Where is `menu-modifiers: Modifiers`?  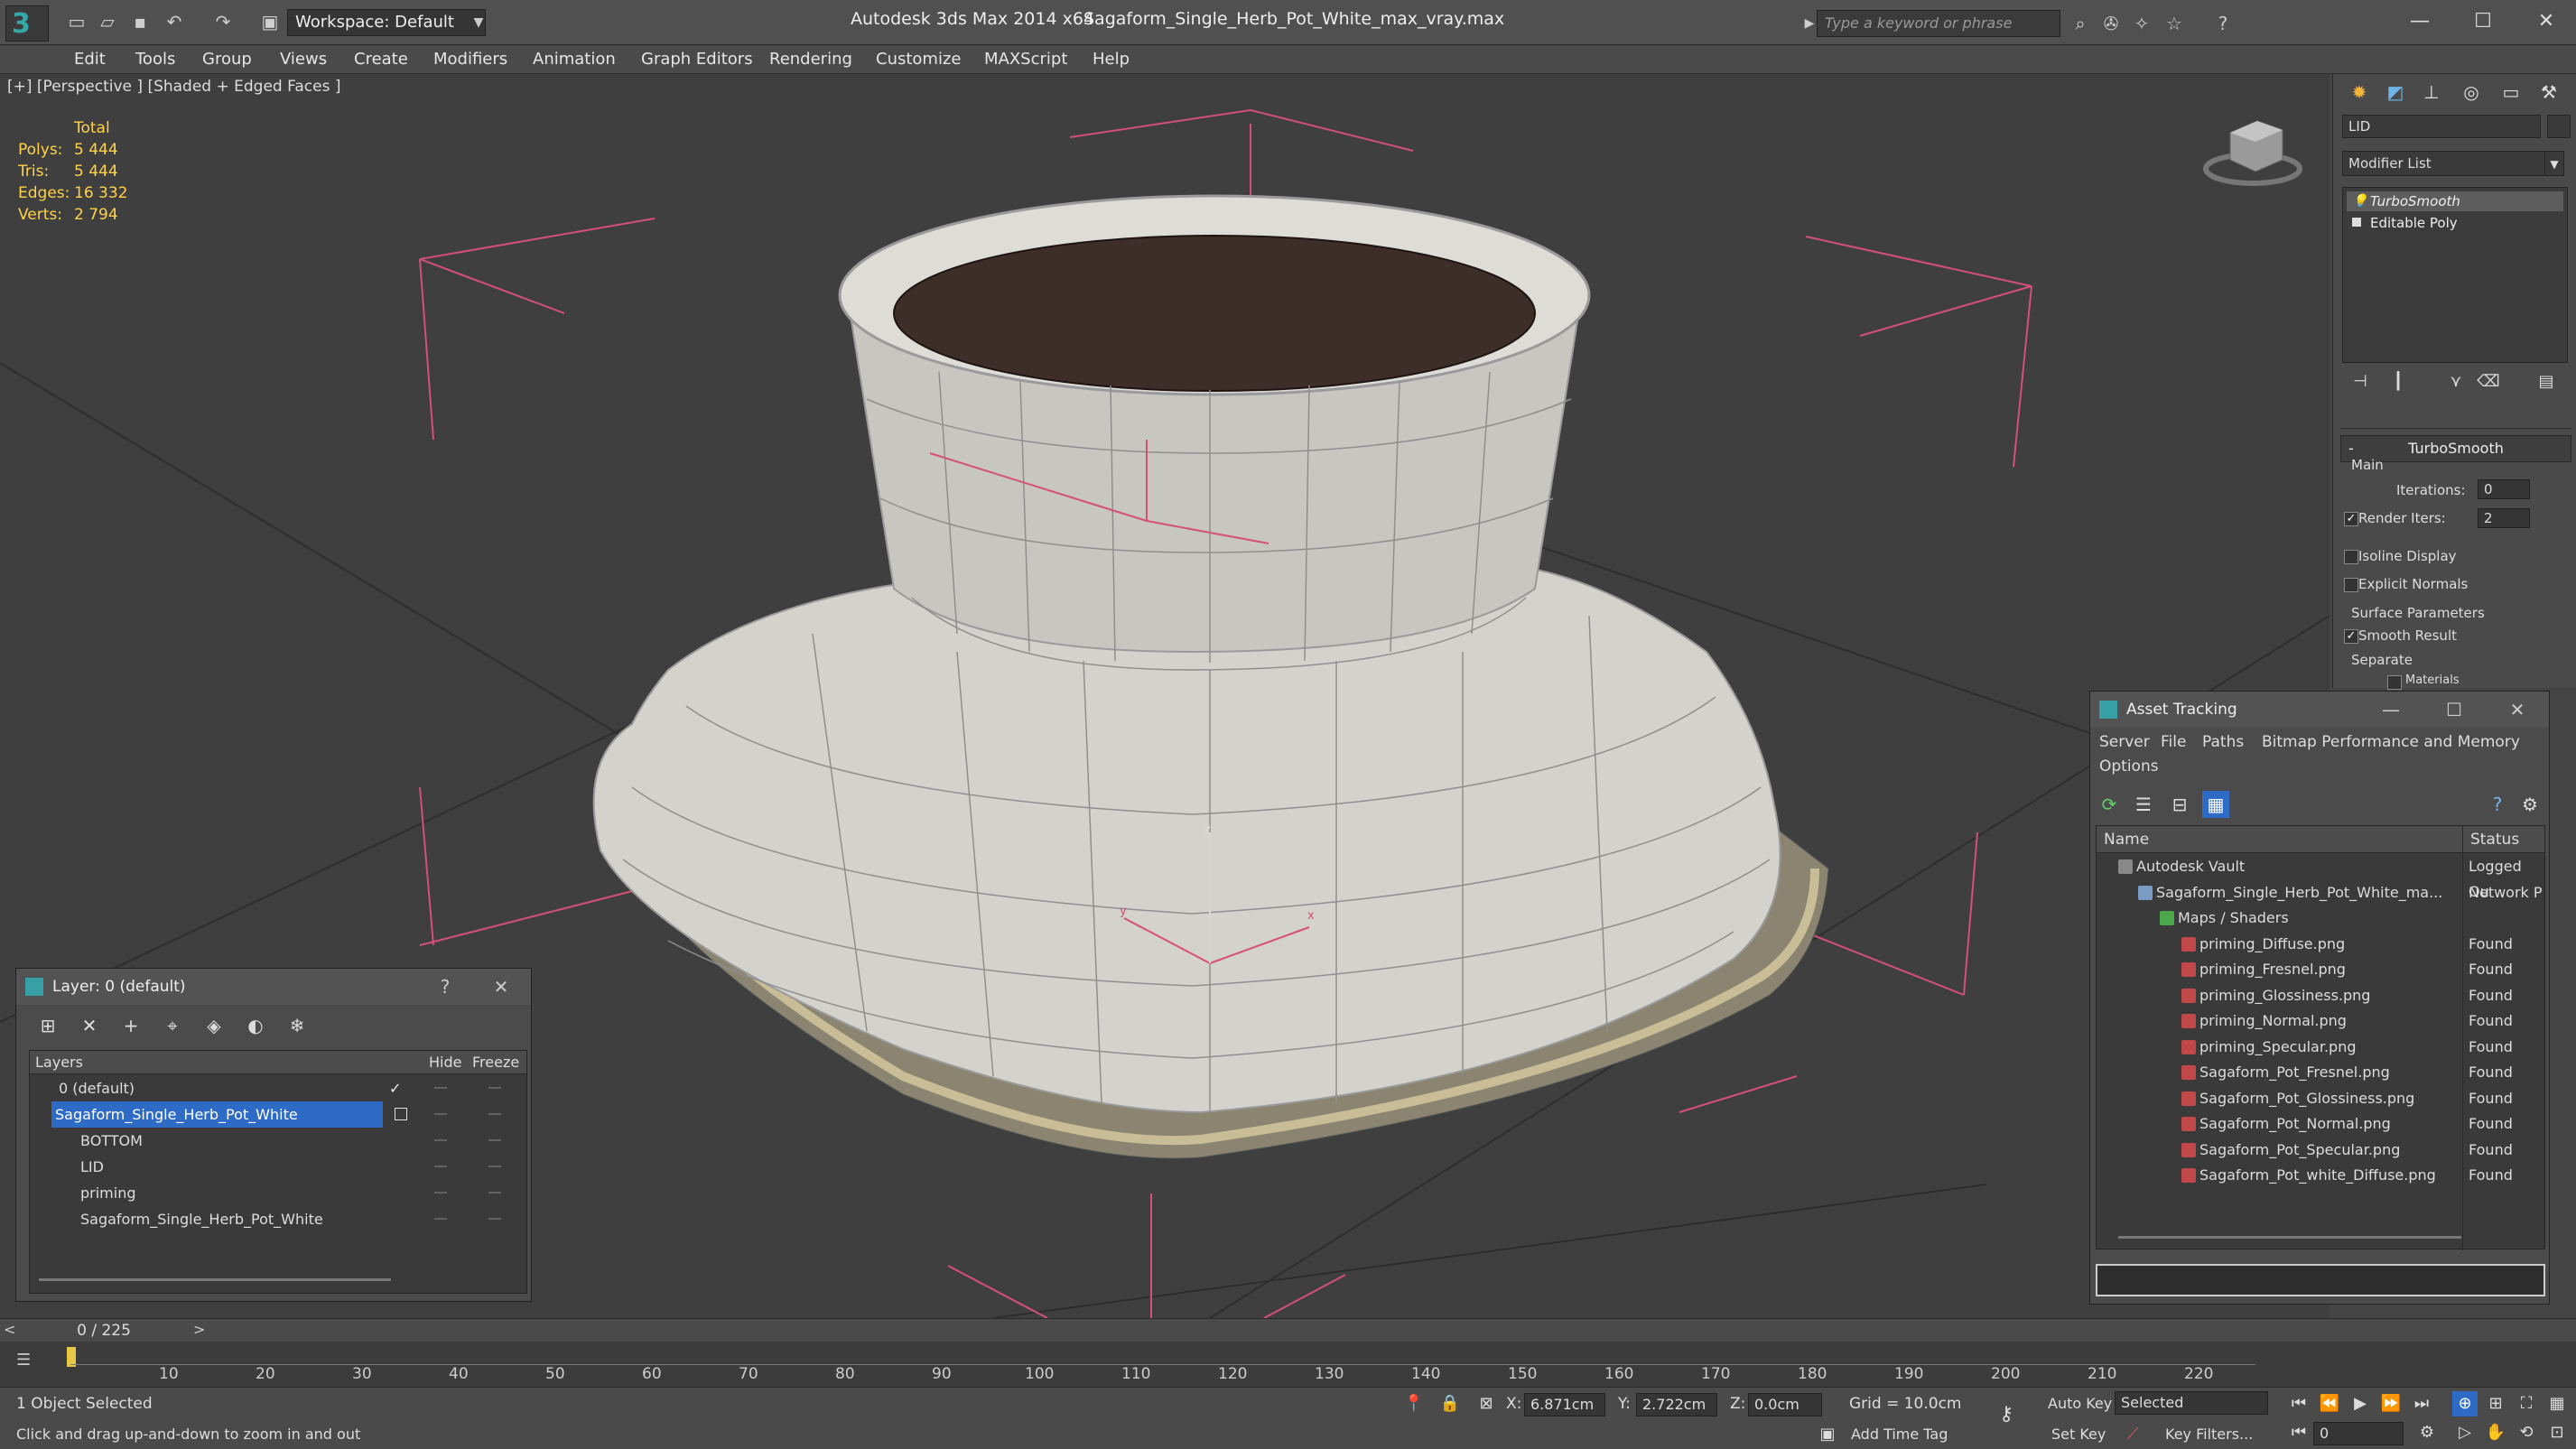
menu-modifiers: Modifiers is located at coordinates (470, 59).